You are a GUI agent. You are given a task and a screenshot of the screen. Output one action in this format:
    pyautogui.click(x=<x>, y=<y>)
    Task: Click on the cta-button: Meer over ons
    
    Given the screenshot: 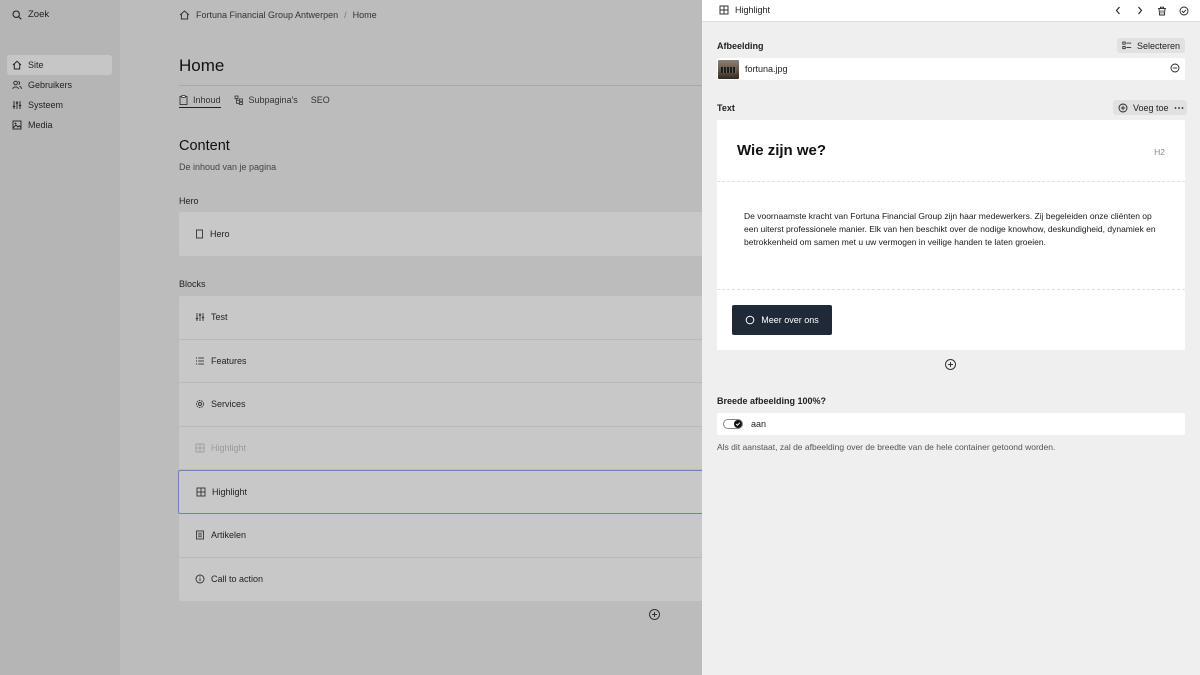 What is the action you would take?
    pyautogui.click(x=782, y=320)
    